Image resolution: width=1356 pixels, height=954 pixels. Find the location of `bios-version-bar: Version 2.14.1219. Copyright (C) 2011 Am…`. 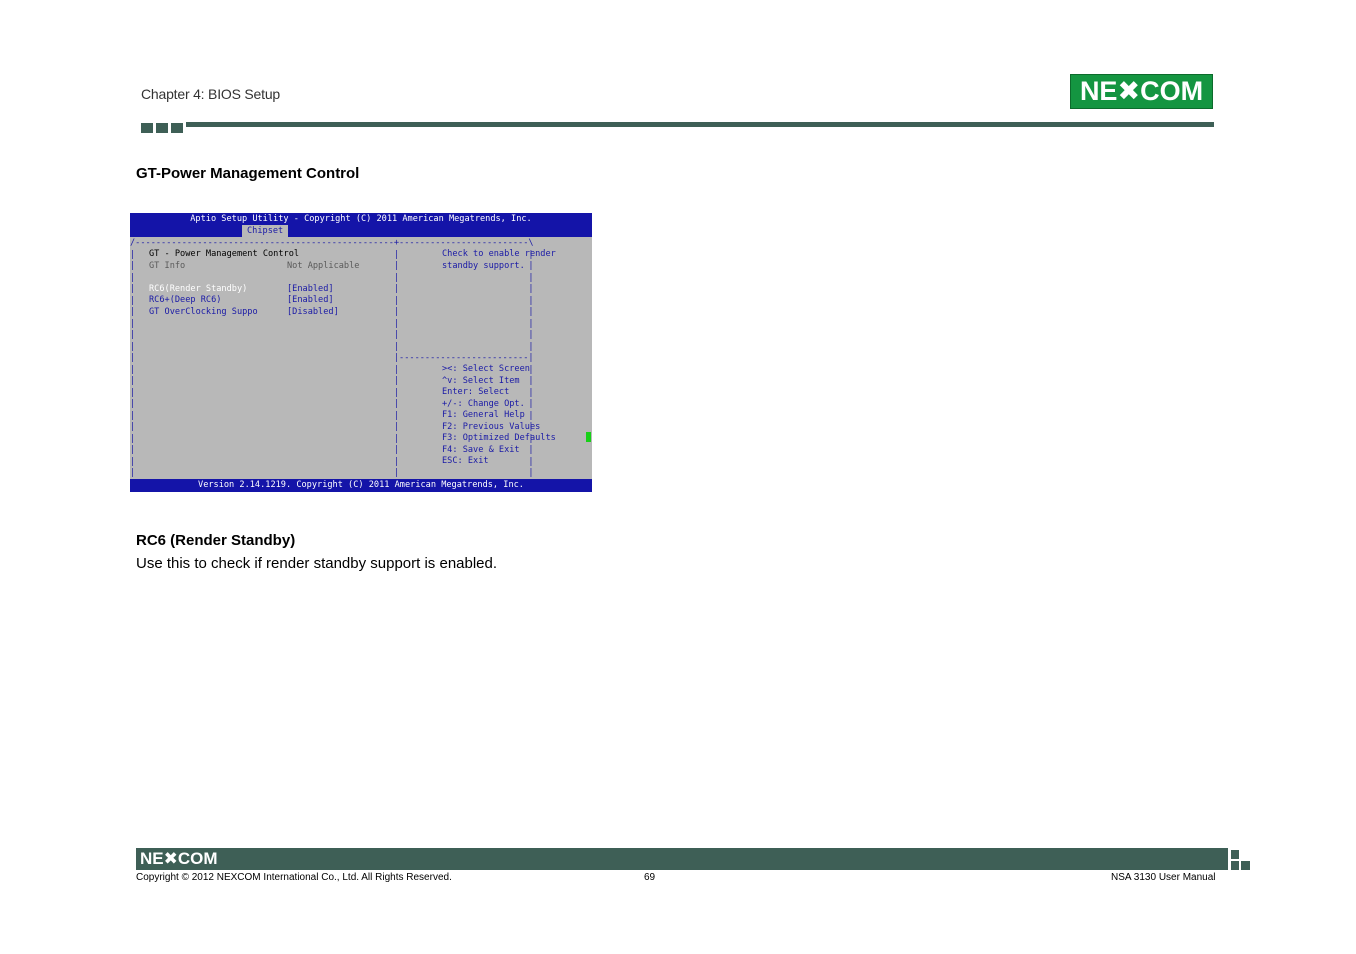

bios-version-bar: Version 2.14.1219. Copyright (C) 2011 Am… is located at coordinates (361, 485).